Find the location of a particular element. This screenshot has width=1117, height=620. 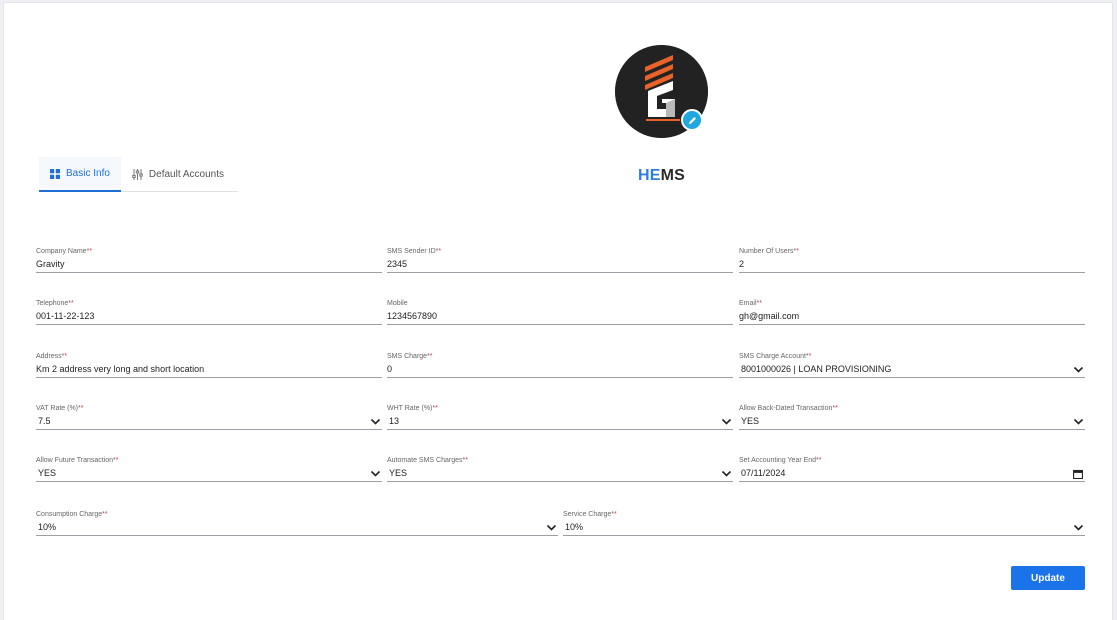

consumption-charge-field: Consumption Charge** 10% is located at coordinates (297, 523).